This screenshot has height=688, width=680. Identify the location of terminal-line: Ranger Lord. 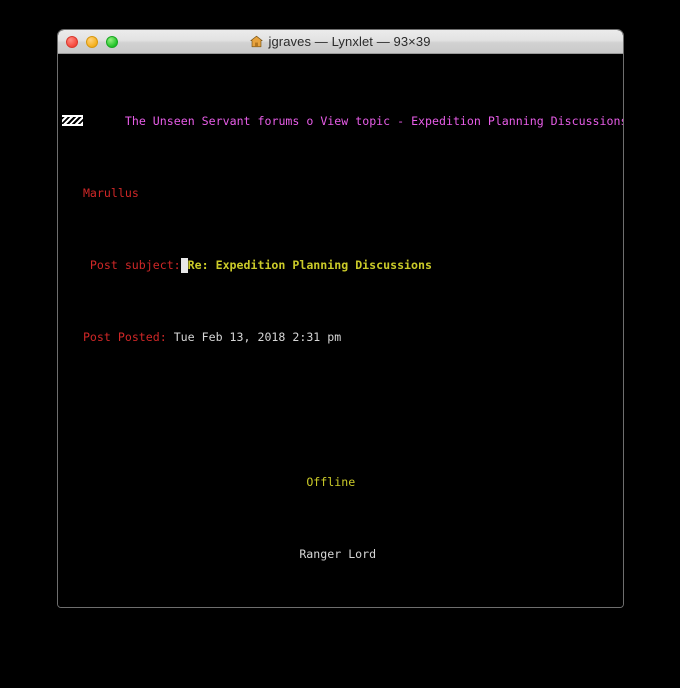
(340, 554).